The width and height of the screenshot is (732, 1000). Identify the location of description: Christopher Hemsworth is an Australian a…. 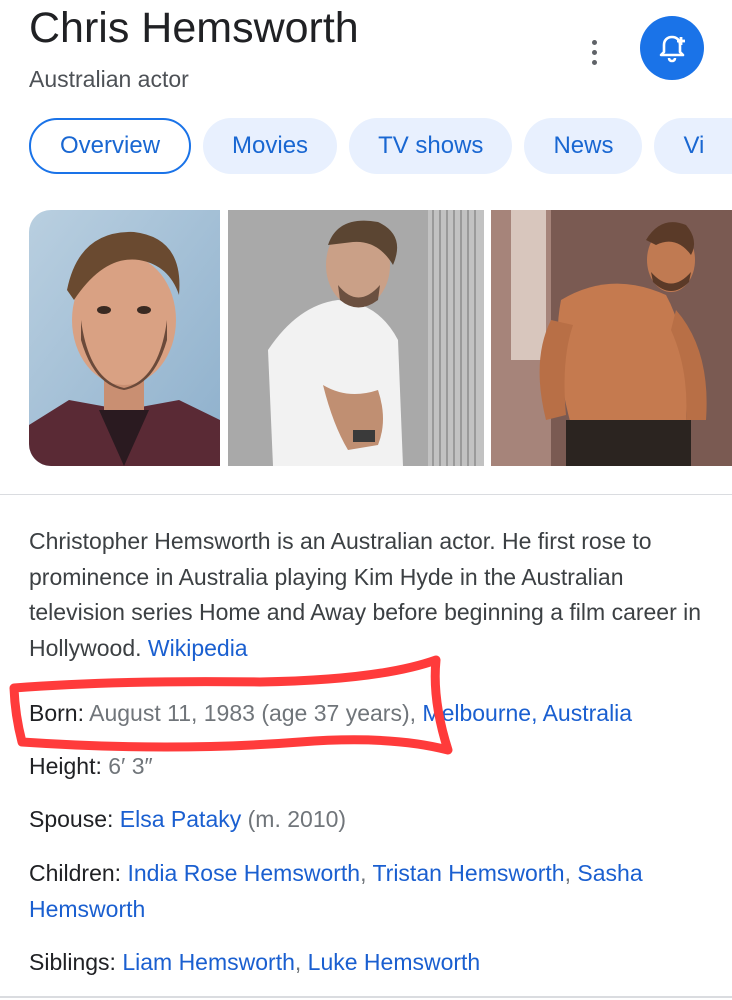
(374, 595).